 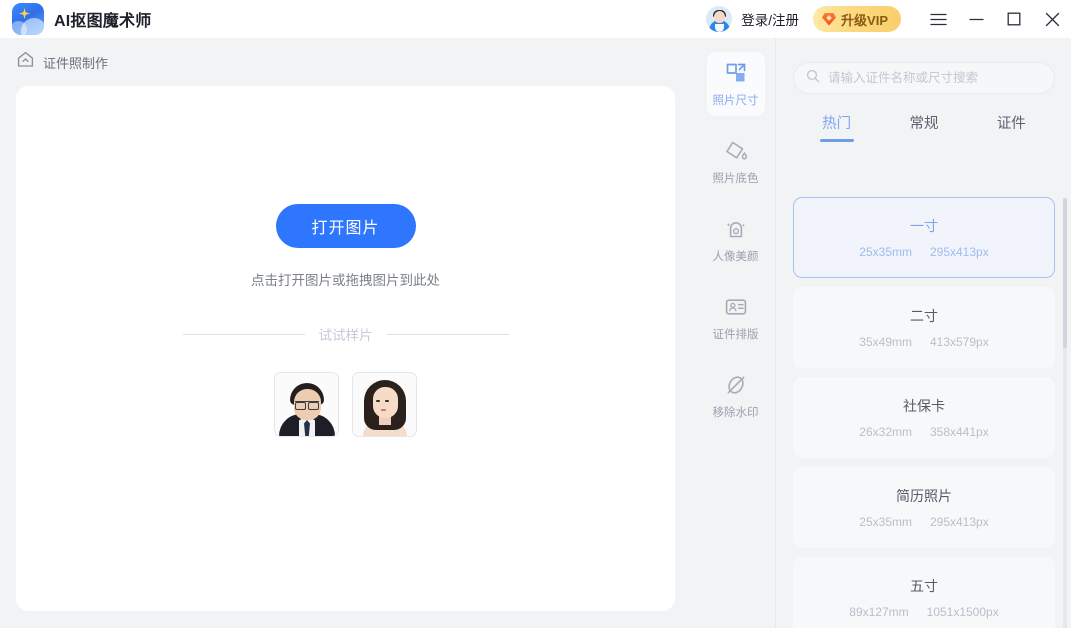 What do you see at coordinates (736, 307) in the screenshot?
I see `id-layout-icon` at bounding box center [736, 307].